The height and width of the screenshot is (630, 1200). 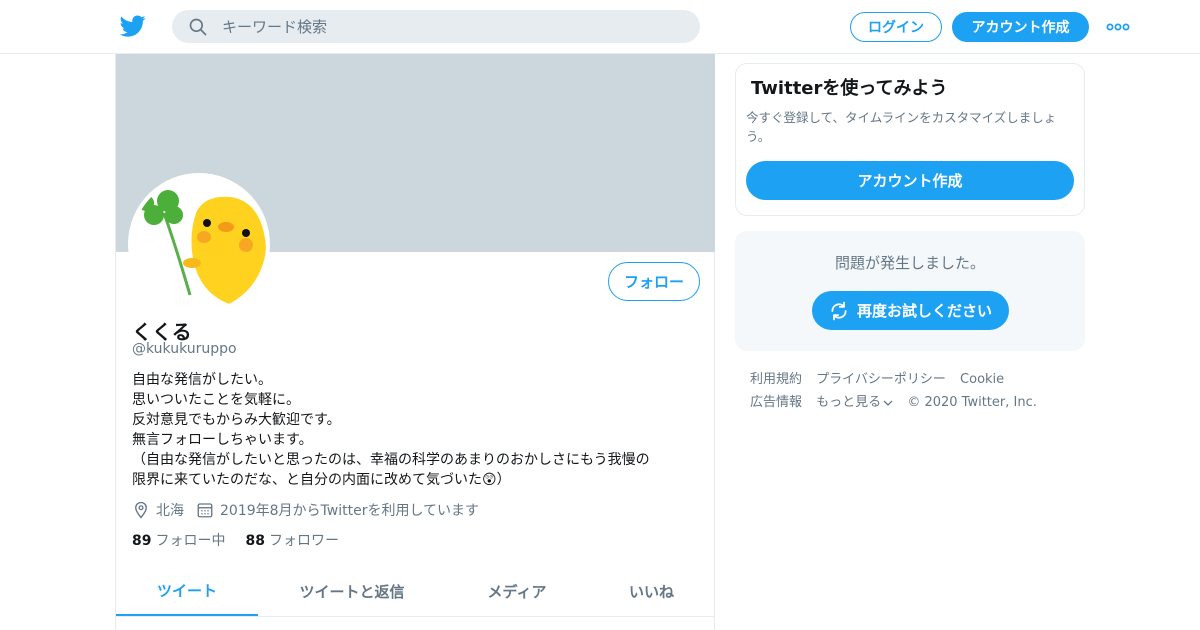 What do you see at coordinates (910, 180) in the screenshot?
I see `signup-card-button: アカウント作成` at bounding box center [910, 180].